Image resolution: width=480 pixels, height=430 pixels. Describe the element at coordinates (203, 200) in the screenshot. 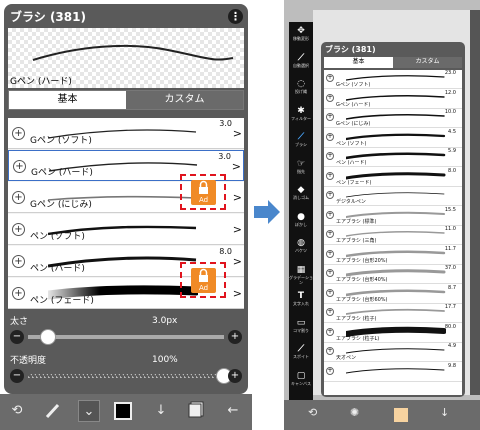

I see `ad-label: Ad` at that location.